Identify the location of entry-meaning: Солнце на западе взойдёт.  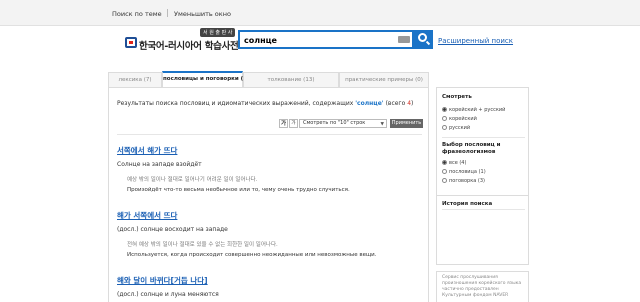
(159, 164).